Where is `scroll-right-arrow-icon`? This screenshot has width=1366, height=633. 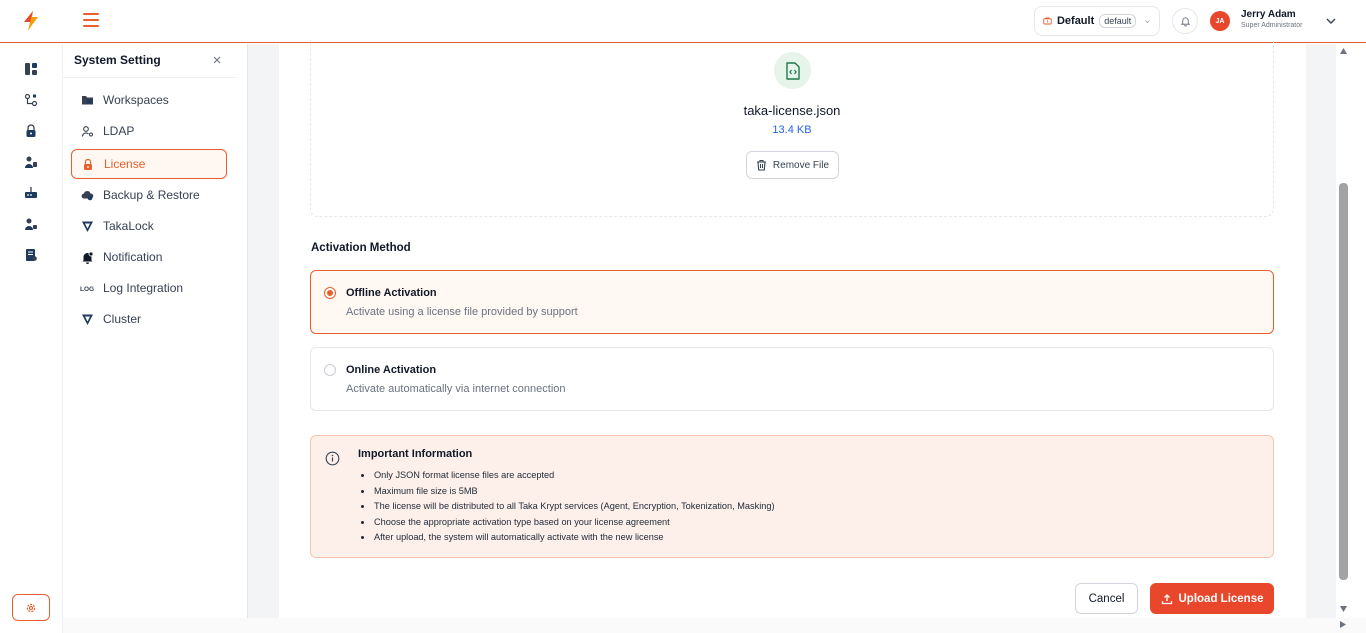
scroll-right-arrow-icon is located at coordinates (1343, 624).